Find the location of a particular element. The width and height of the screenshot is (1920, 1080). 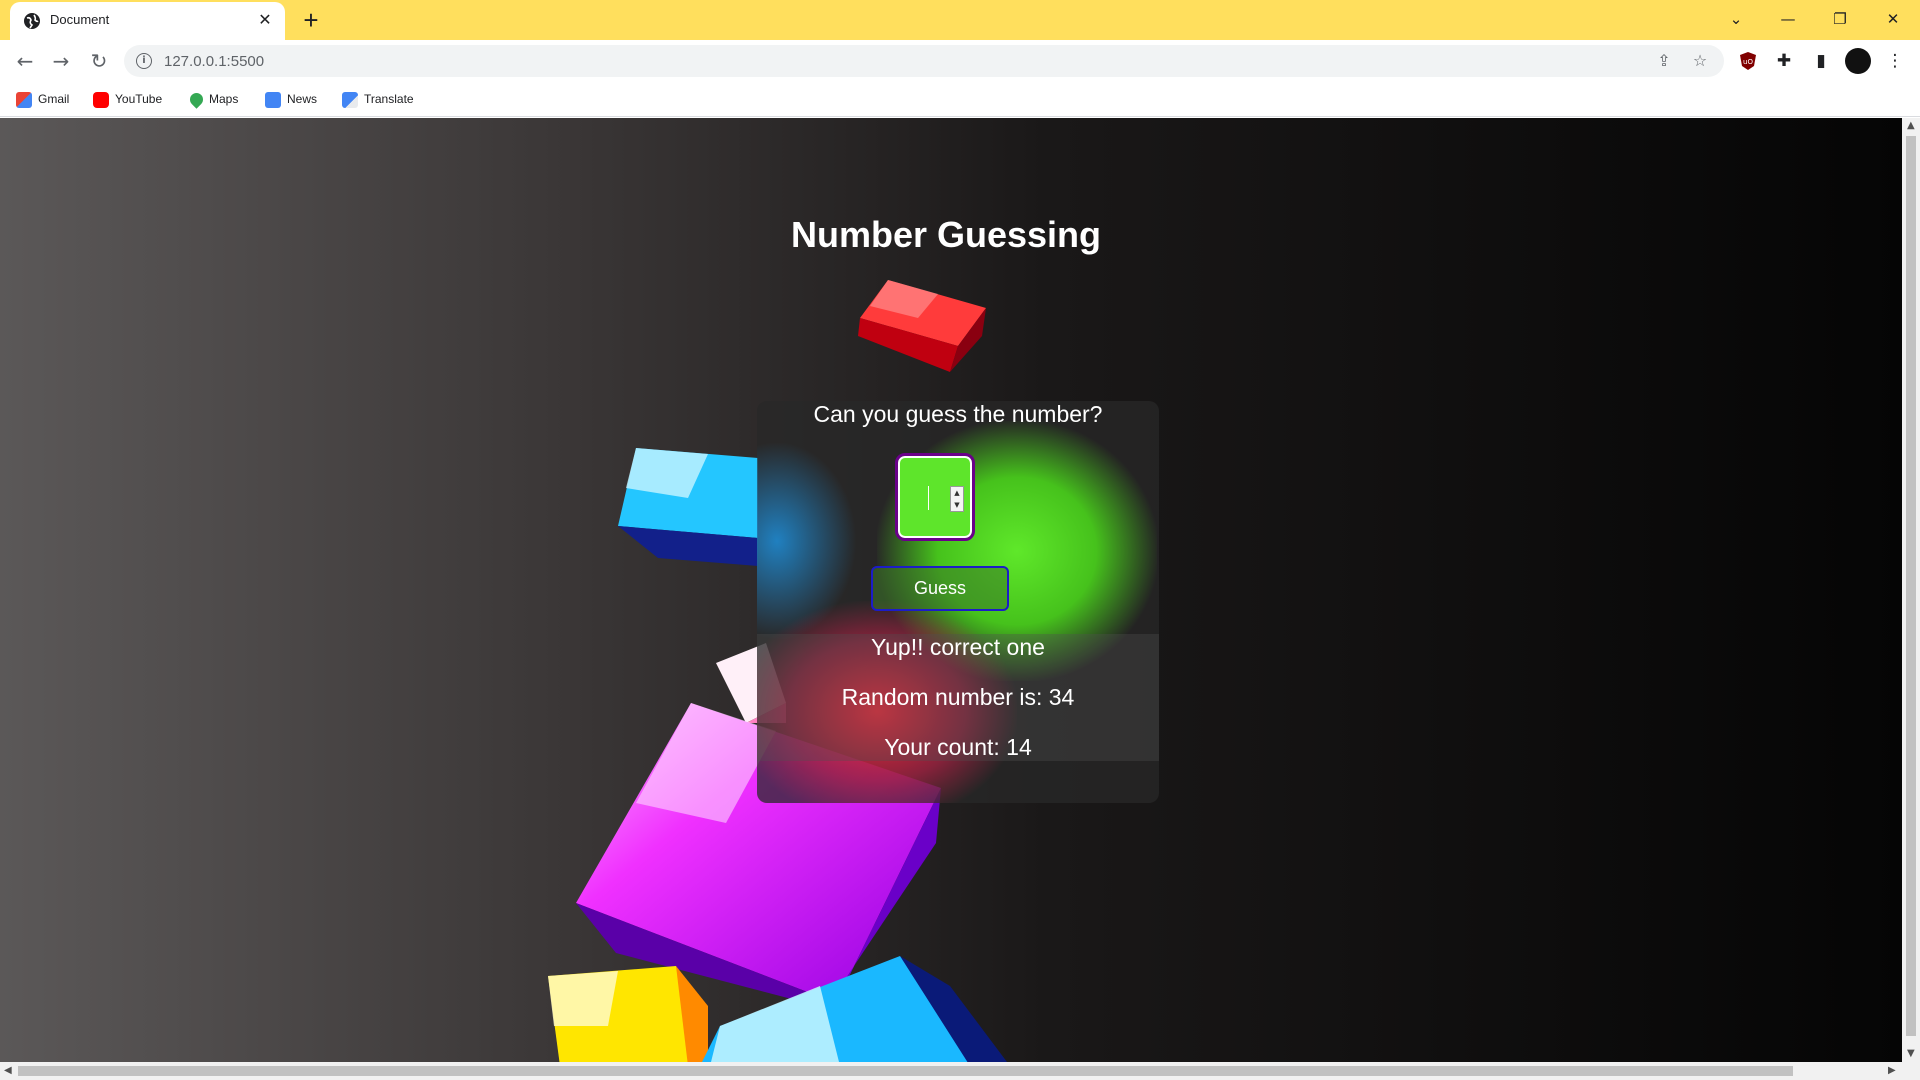

extensions-icon: ✚ is located at coordinates (1784, 61).